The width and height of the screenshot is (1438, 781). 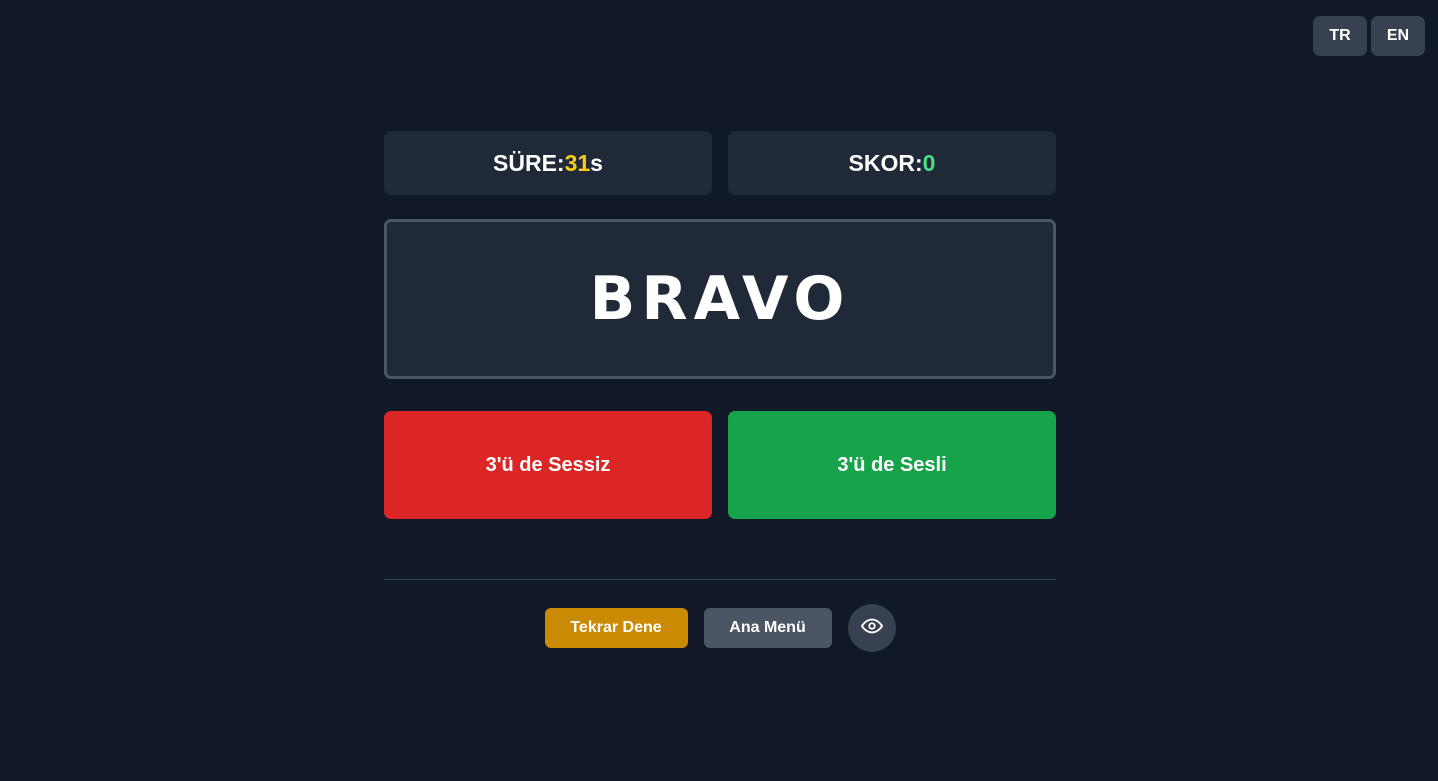 I want to click on all-voiceless-label: 3'ü de Sessiz, so click(x=548, y=464).